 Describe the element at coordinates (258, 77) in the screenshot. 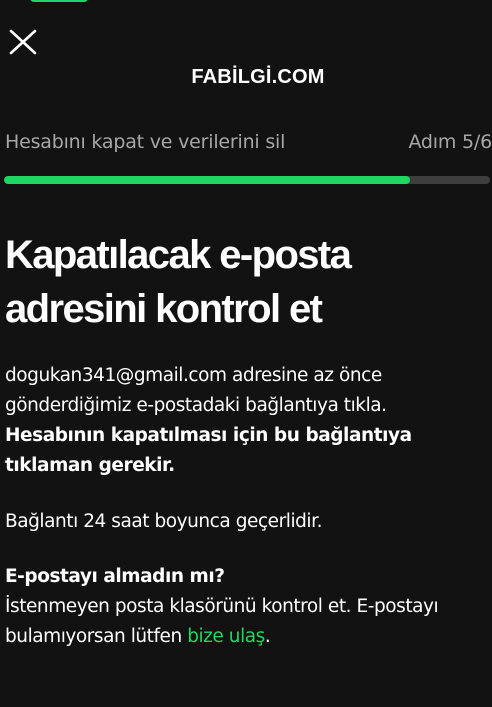

I see `watermark-text: FABİLGİ.COM` at that location.